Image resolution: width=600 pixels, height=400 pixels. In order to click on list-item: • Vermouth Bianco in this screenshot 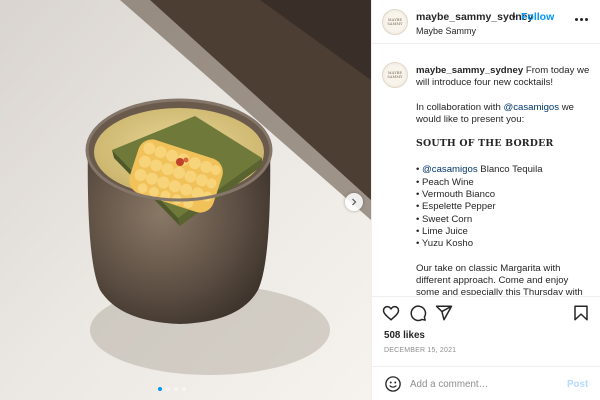, I will do `click(456, 195)`.